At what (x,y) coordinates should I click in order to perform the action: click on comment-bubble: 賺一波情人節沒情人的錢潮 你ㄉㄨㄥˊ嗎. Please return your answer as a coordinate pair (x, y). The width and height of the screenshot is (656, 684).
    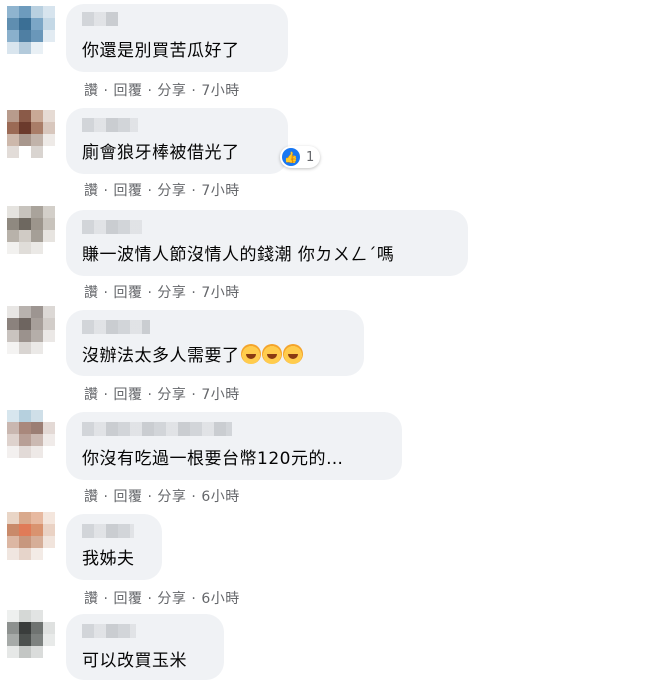
    Looking at the image, I should click on (267, 243).